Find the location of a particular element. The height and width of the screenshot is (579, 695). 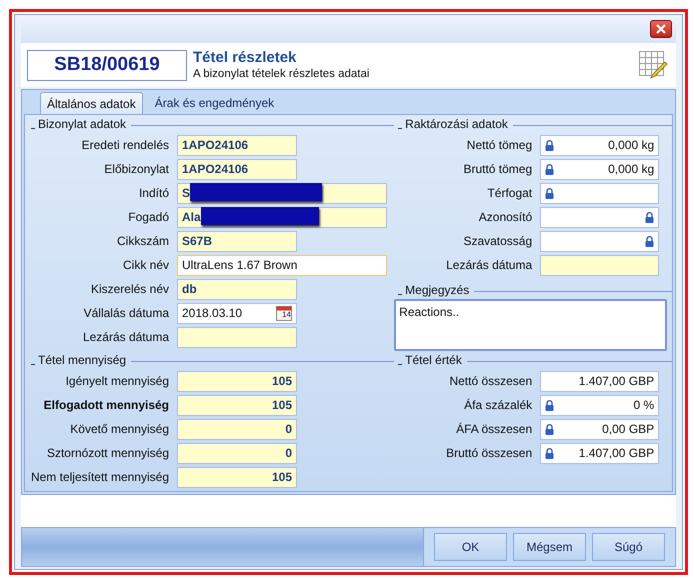

input-field: S is located at coordinates (282, 193).